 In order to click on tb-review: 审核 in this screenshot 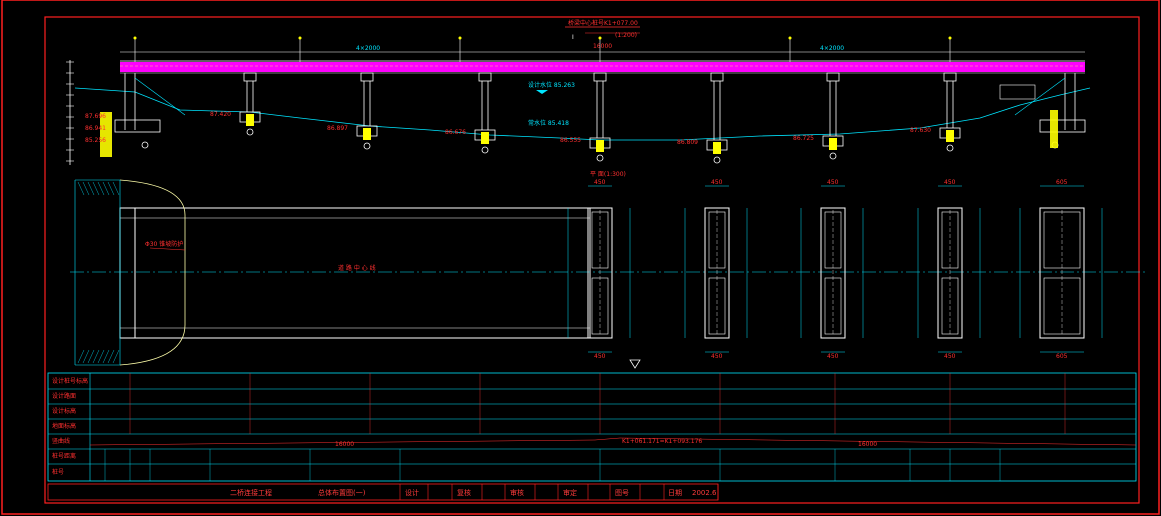, I will do `click(517, 492)`.